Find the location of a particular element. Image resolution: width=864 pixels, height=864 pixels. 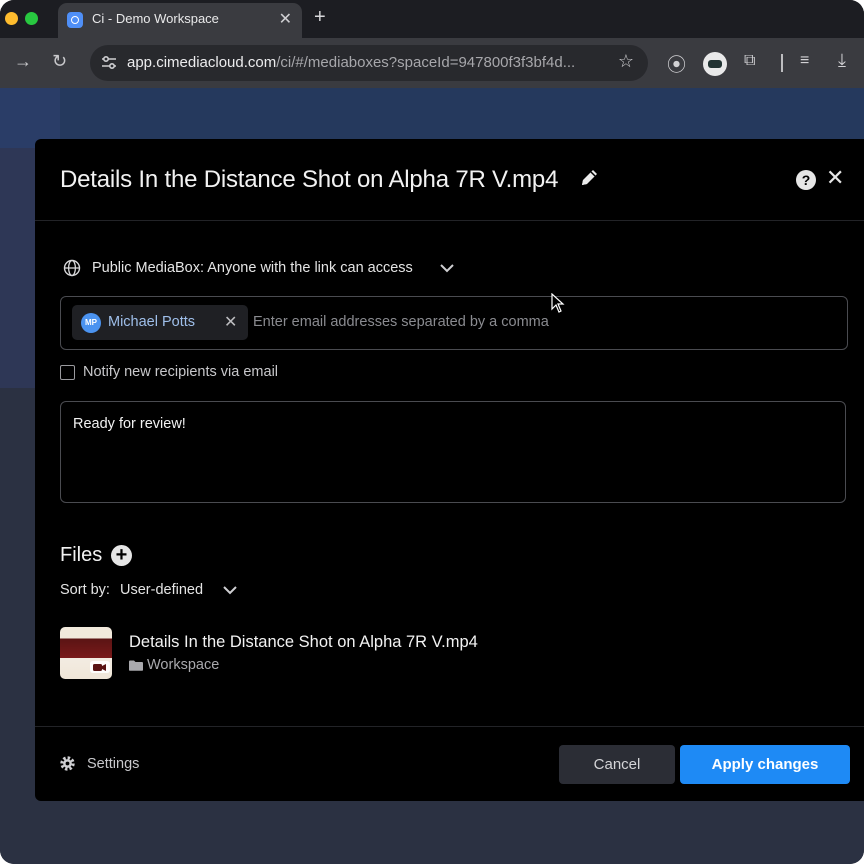

edit-pencil-icon is located at coordinates (589, 178).